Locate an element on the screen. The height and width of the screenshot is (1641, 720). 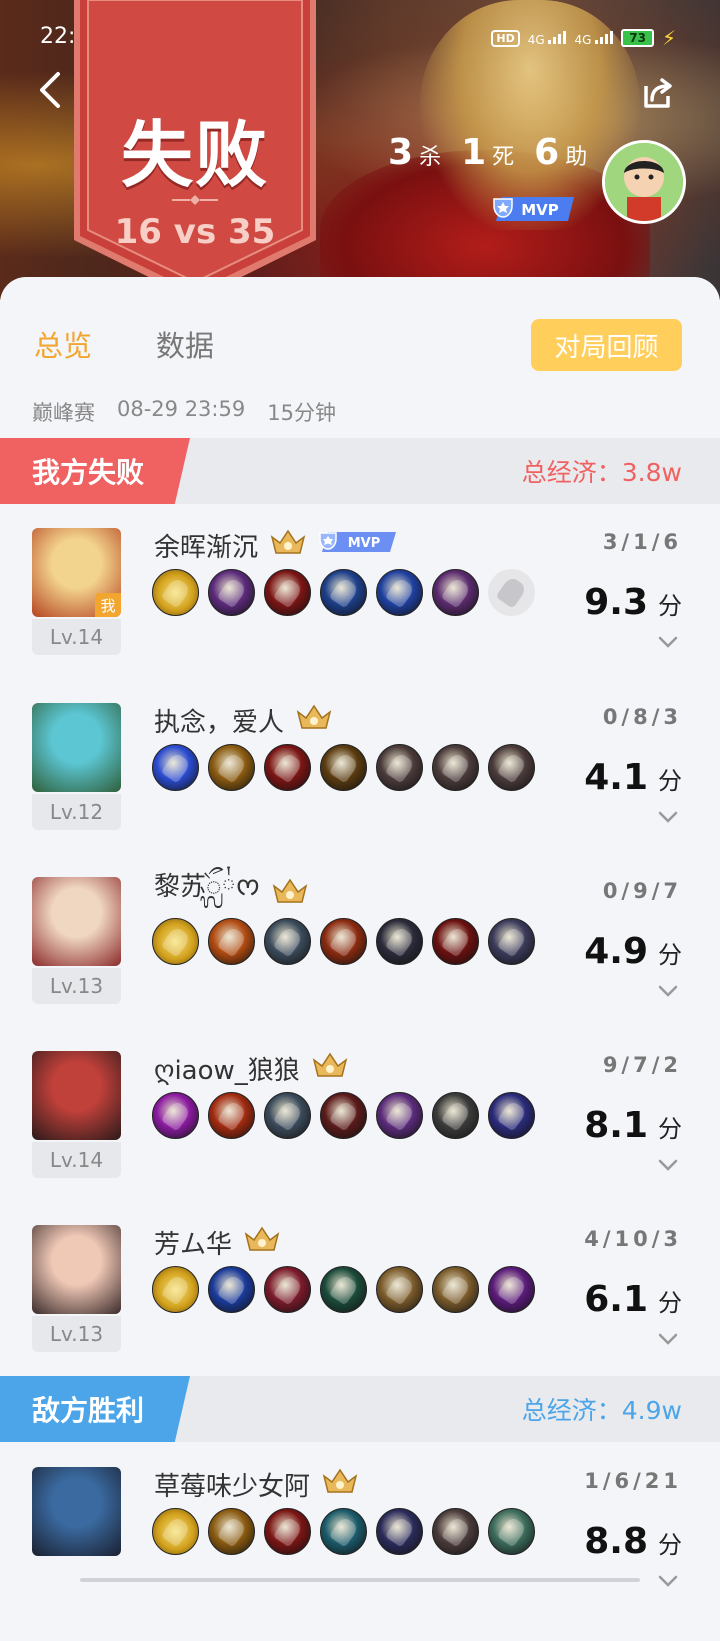
player-score: 4.9 分 is located at coordinates (633, 951).